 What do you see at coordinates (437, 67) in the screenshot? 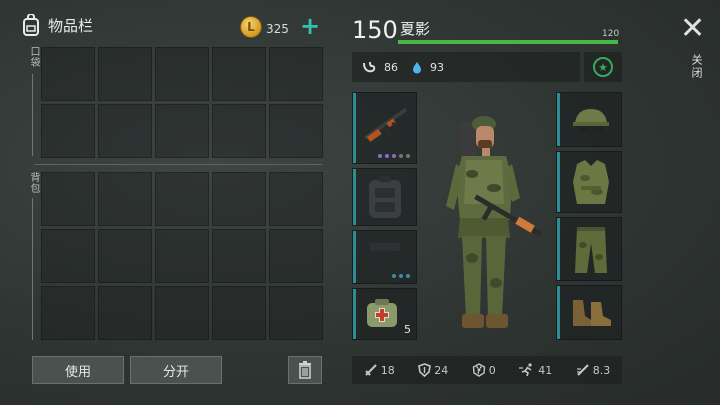
I see `thirst-value: 93` at bounding box center [437, 67].